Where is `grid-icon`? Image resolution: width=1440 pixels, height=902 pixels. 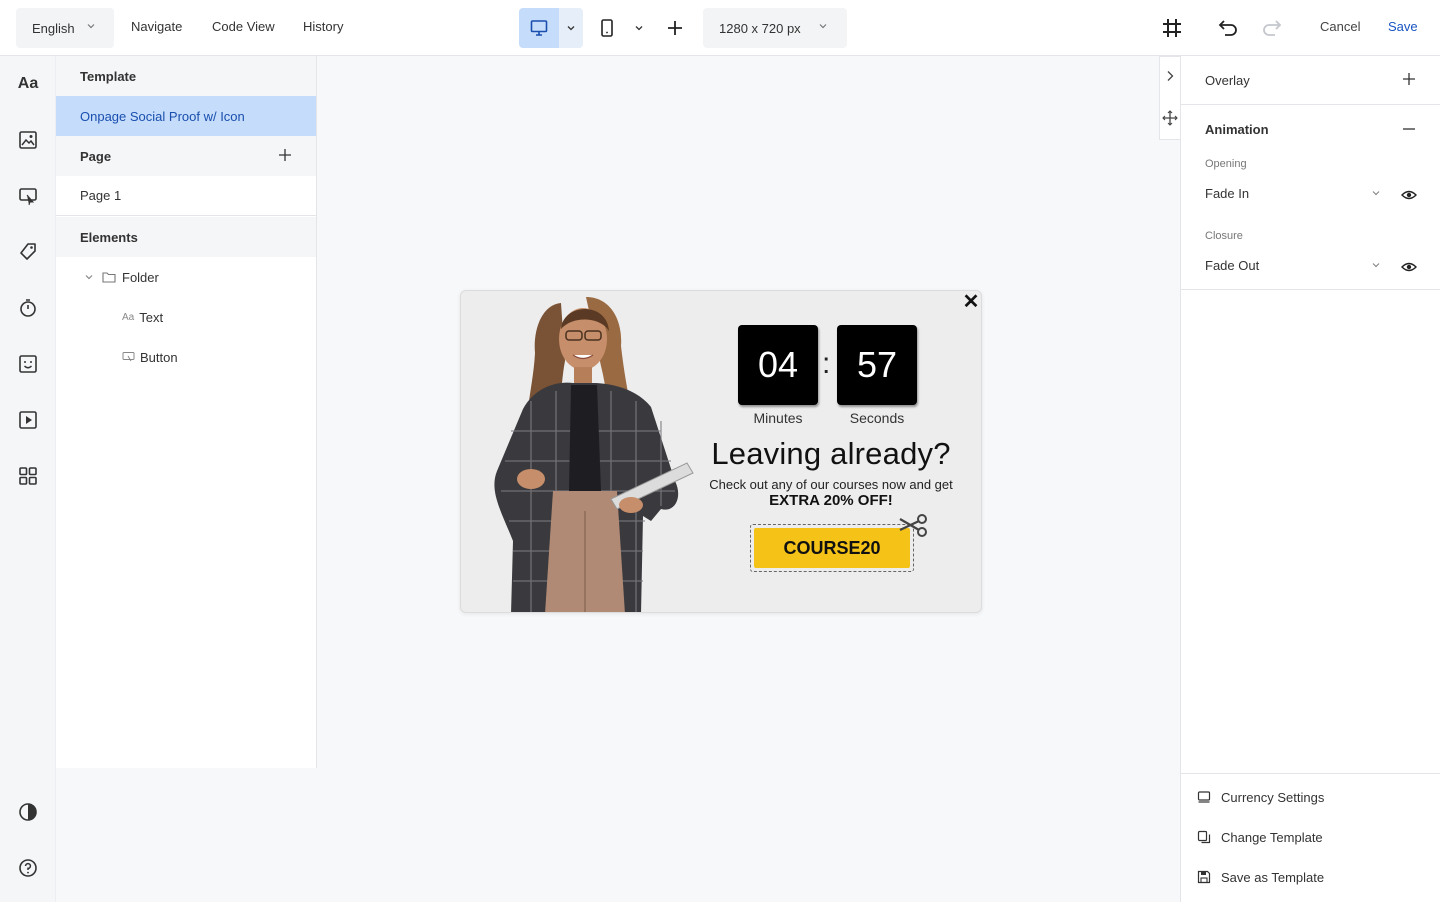 grid-icon is located at coordinates (1172, 28).